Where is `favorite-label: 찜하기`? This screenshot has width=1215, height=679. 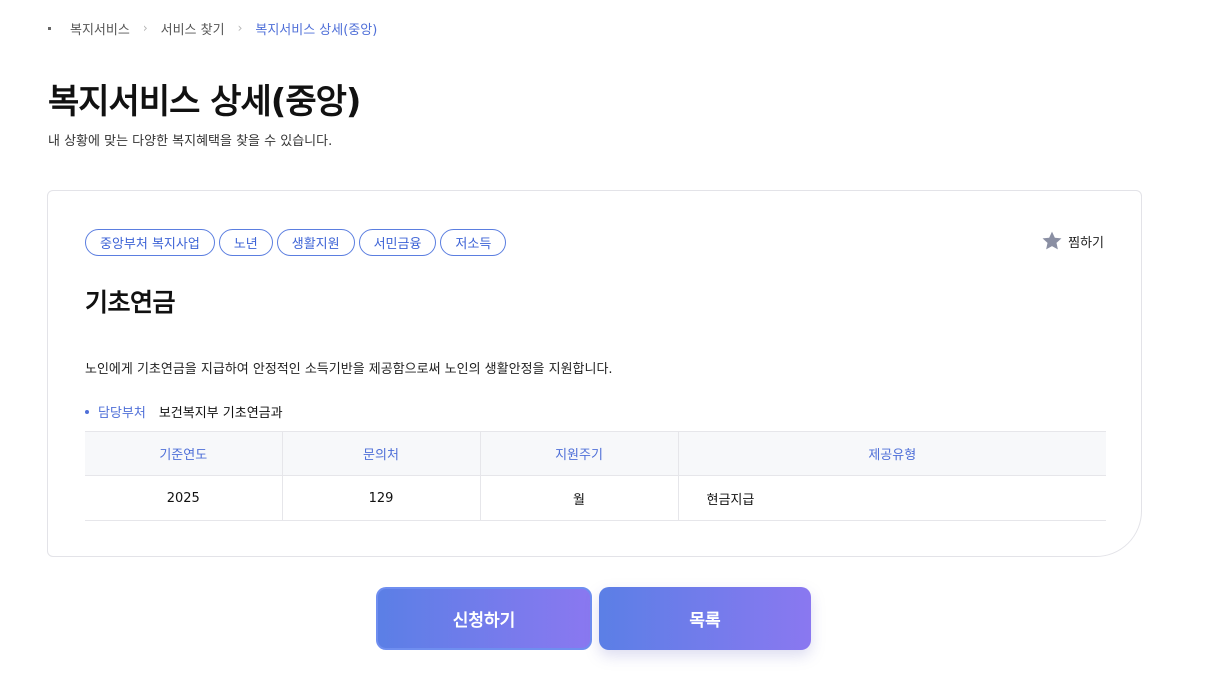 favorite-label: 찜하기 is located at coordinates (1086, 243).